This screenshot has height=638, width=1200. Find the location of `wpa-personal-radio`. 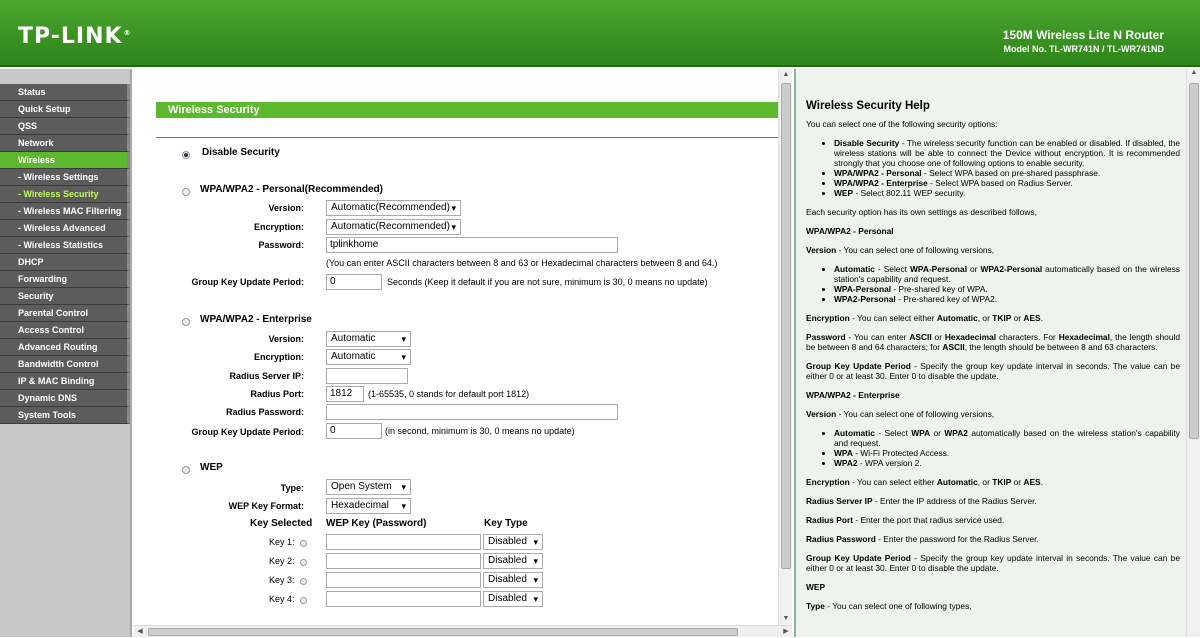

wpa-personal-radio is located at coordinates (186, 192).